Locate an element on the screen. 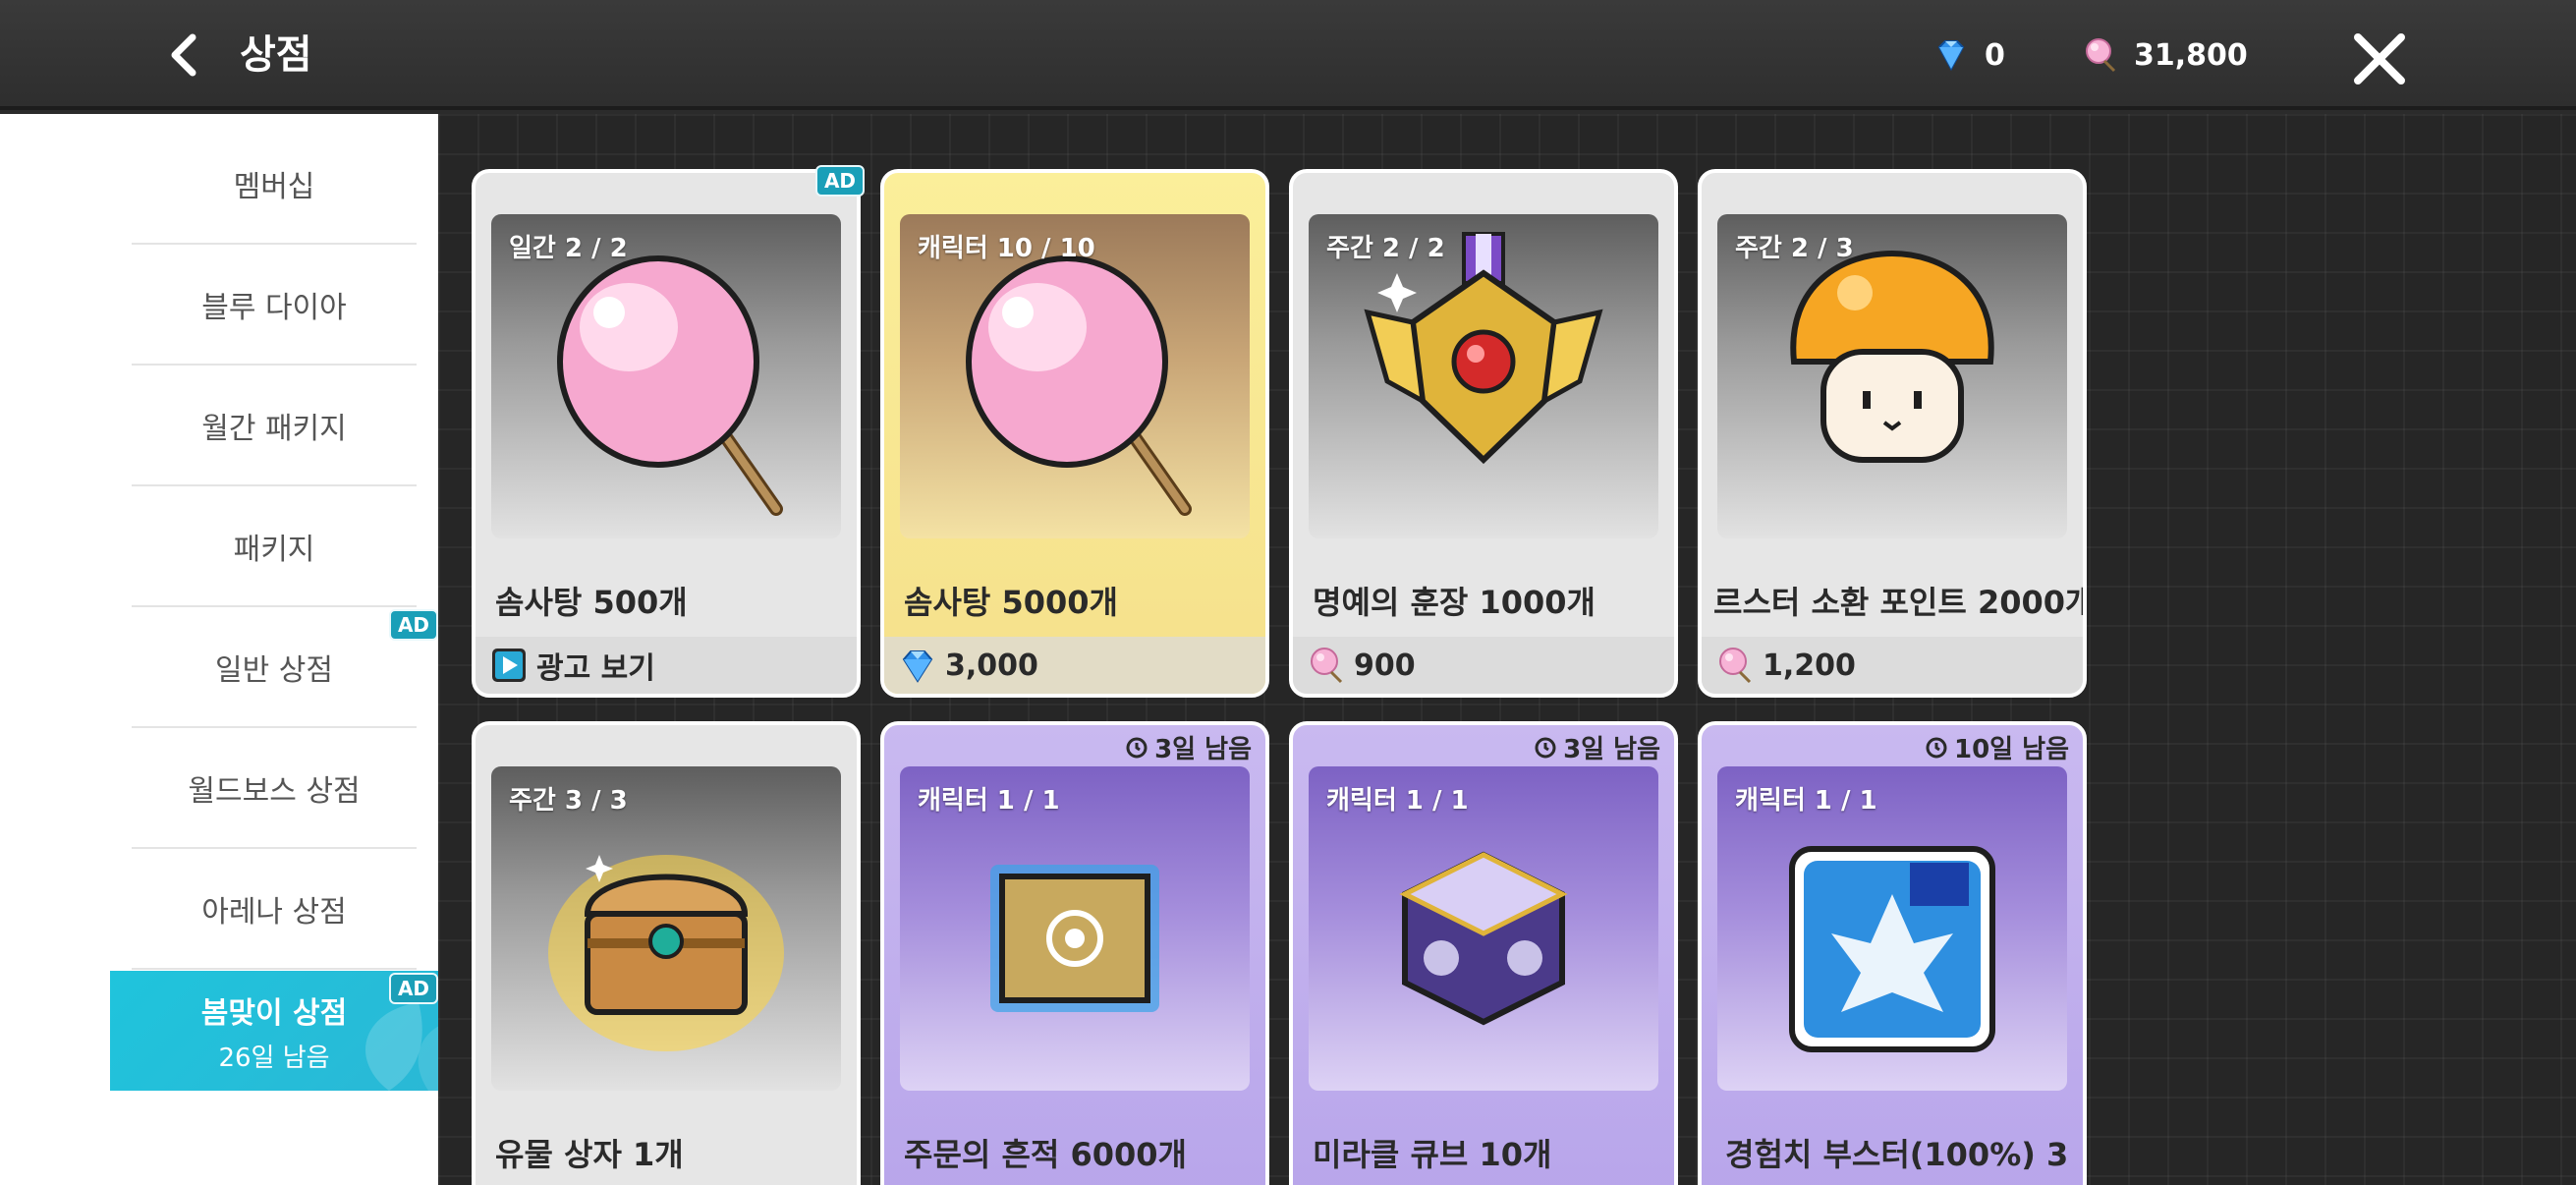  product-card-cotton-candy-5000: 캐릭터 10 / 10 솜사탕 5000개 3,000 is located at coordinates (1074, 434).